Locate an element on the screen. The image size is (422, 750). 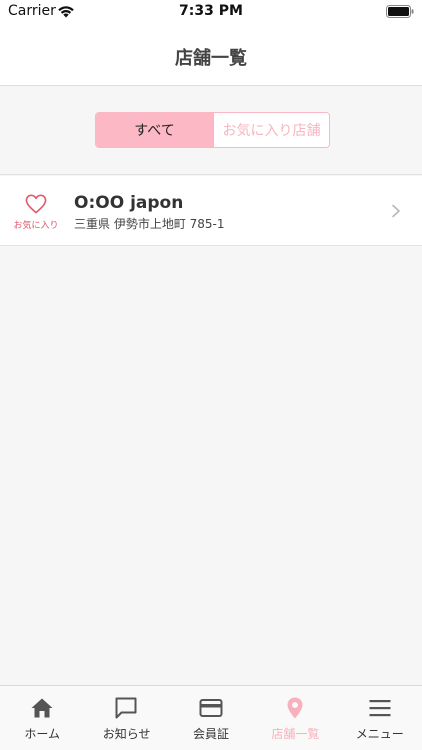
store-name: O:OO japon is located at coordinates (129, 203).